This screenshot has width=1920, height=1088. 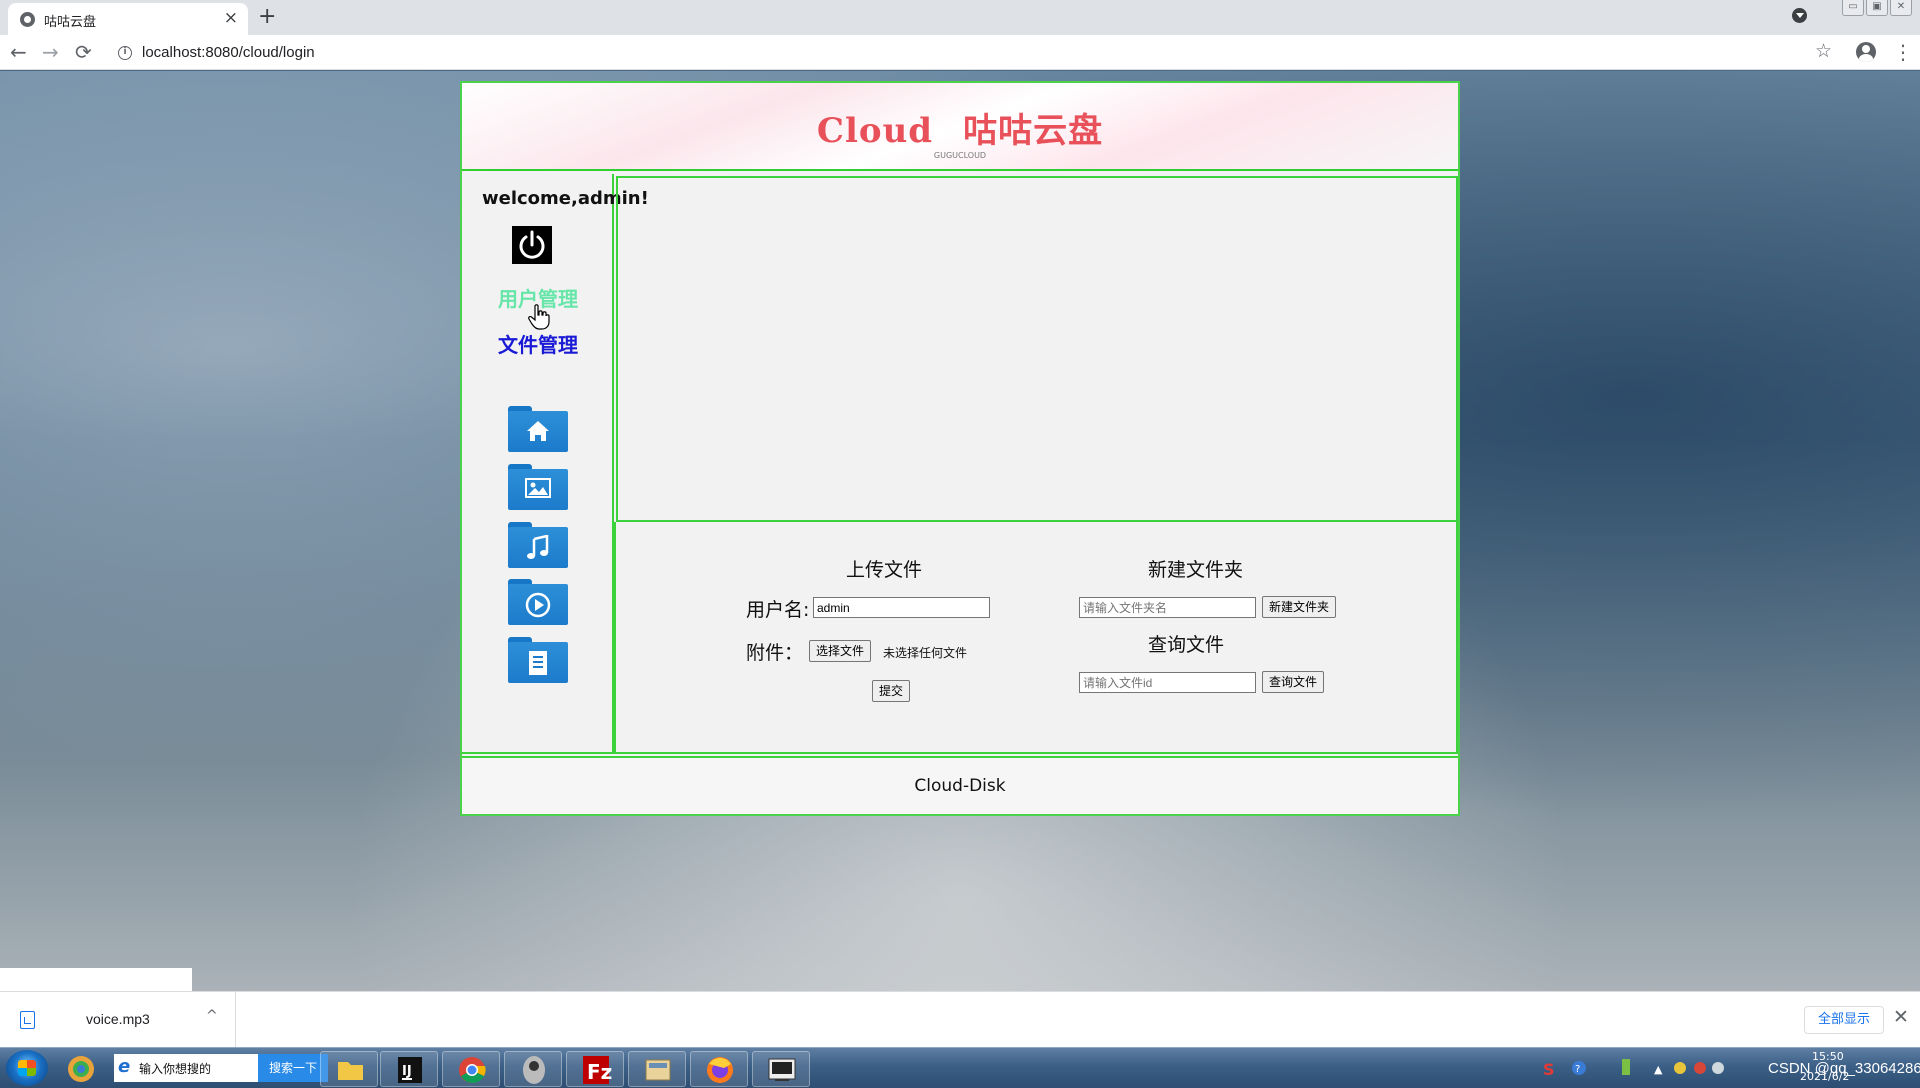 What do you see at coordinates (719, 1069) in the screenshot?
I see `firefox-icon` at bounding box center [719, 1069].